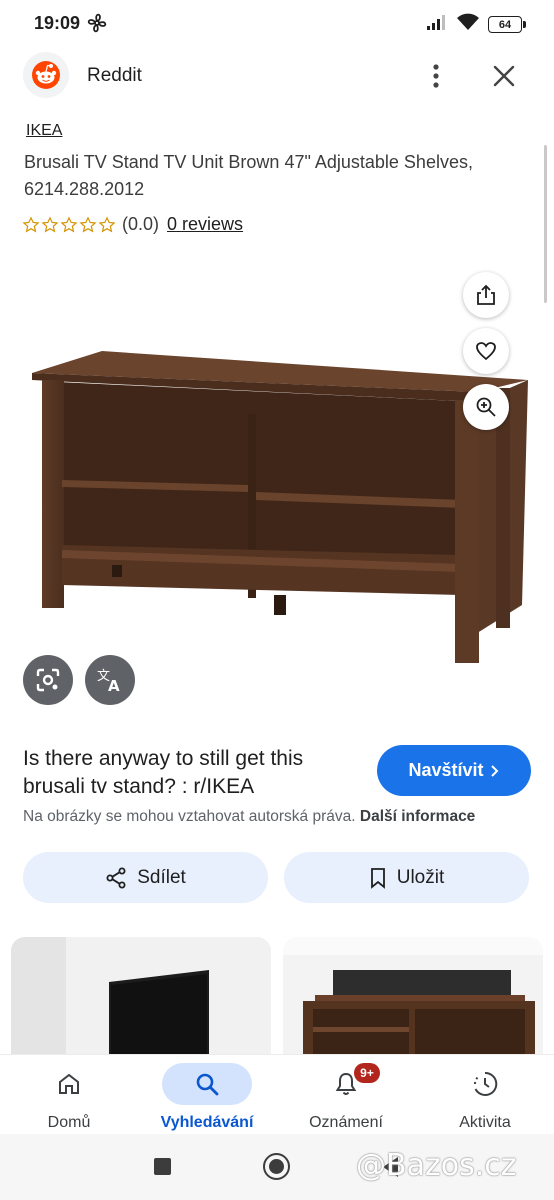 This screenshot has width=554, height=1200. What do you see at coordinates (161, 877) in the screenshot?
I see `share-button-label: Sdílet` at bounding box center [161, 877].